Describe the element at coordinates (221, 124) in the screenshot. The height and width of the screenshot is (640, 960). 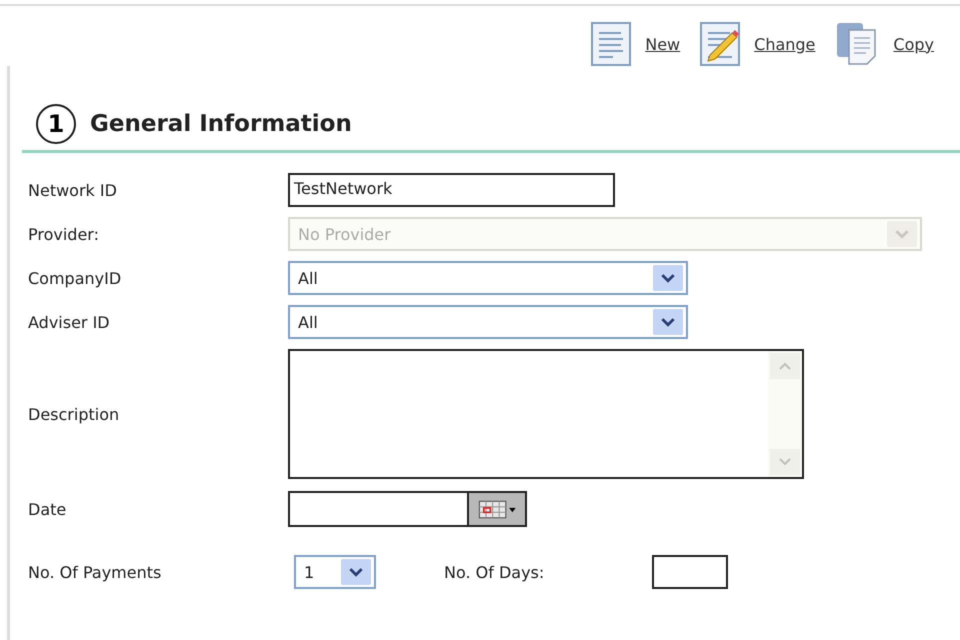
I see `section-title: General Information` at that location.